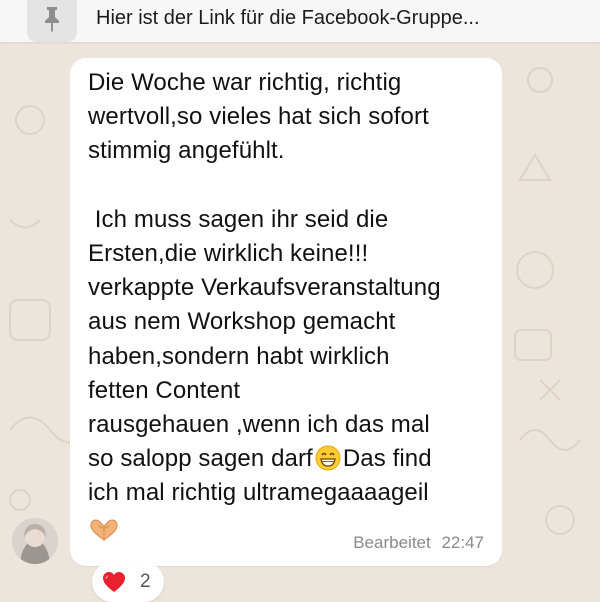 The image size is (600, 602). What do you see at coordinates (164, 390) in the screenshot?
I see `message-line: fetten Content` at bounding box center [164, 390].